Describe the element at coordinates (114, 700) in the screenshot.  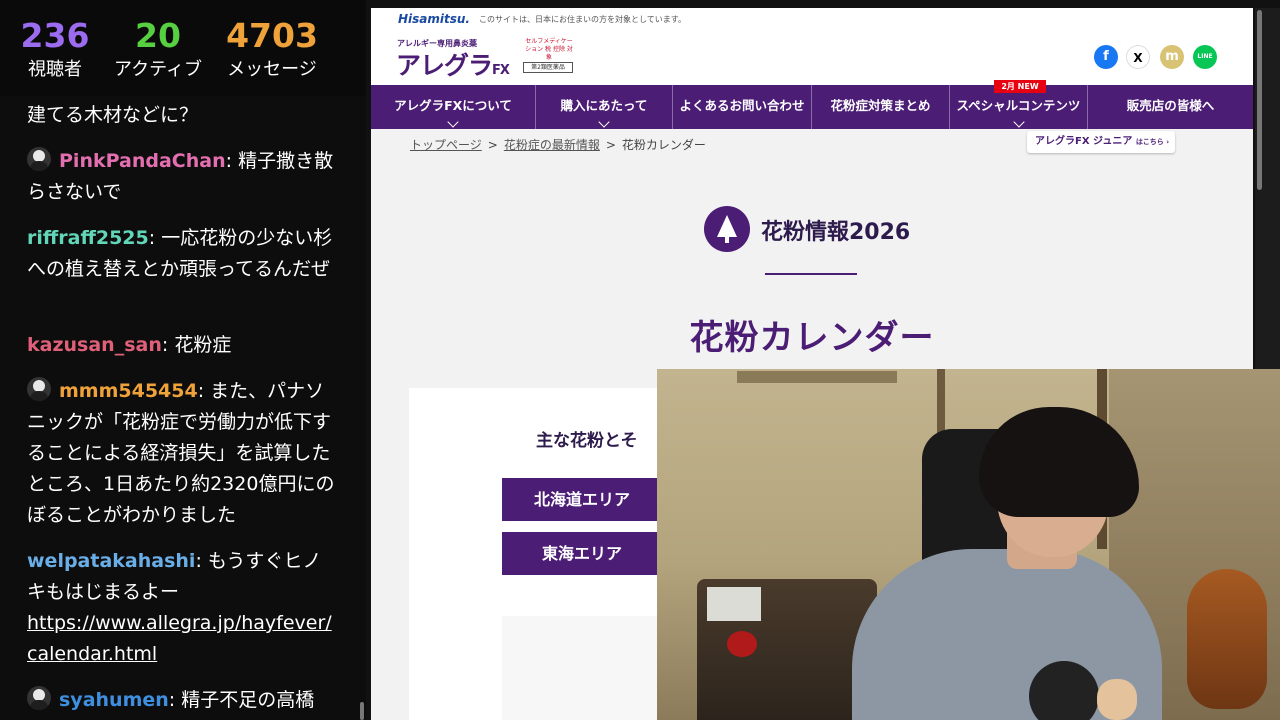
I see `chat-username: syahumen` at that location.